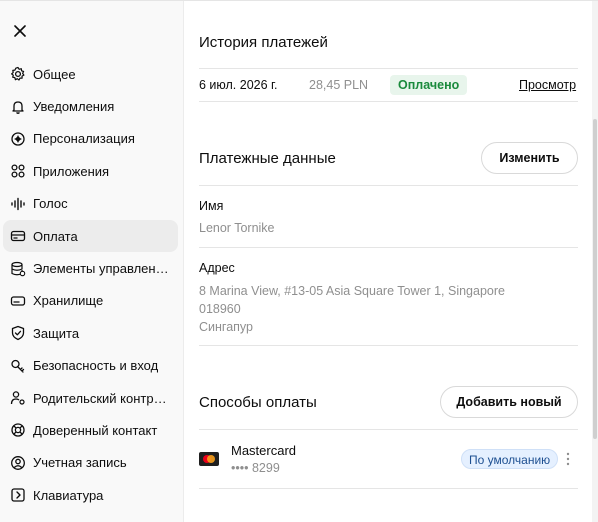  What do you see at coordinates (18, 463) in the screenshot?
I see `account-icon` at bounding box center [18, 463].